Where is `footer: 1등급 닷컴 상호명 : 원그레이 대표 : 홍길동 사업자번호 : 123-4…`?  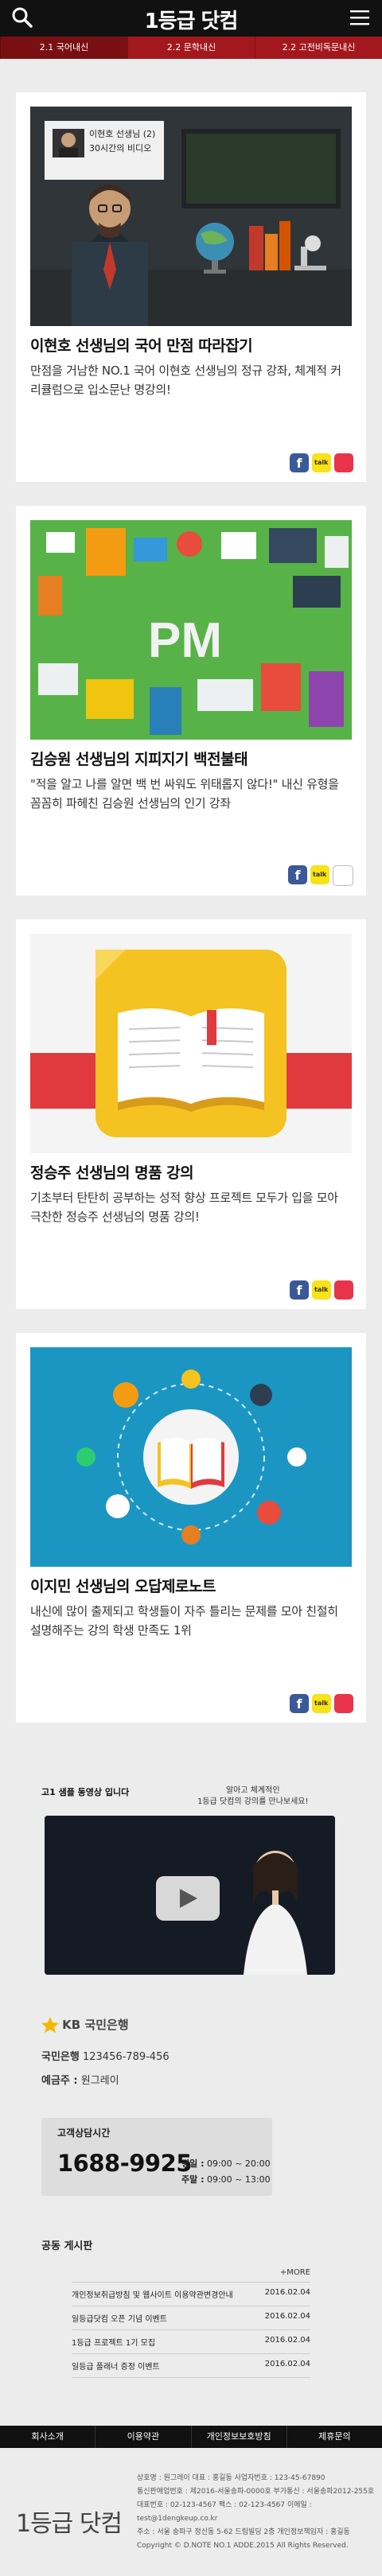
footer: 1등급 닷컴 상호명 : 원그레이 대표 : 홍길동 사업자번호 : 123-4… is located at coordinates (191, 2512).